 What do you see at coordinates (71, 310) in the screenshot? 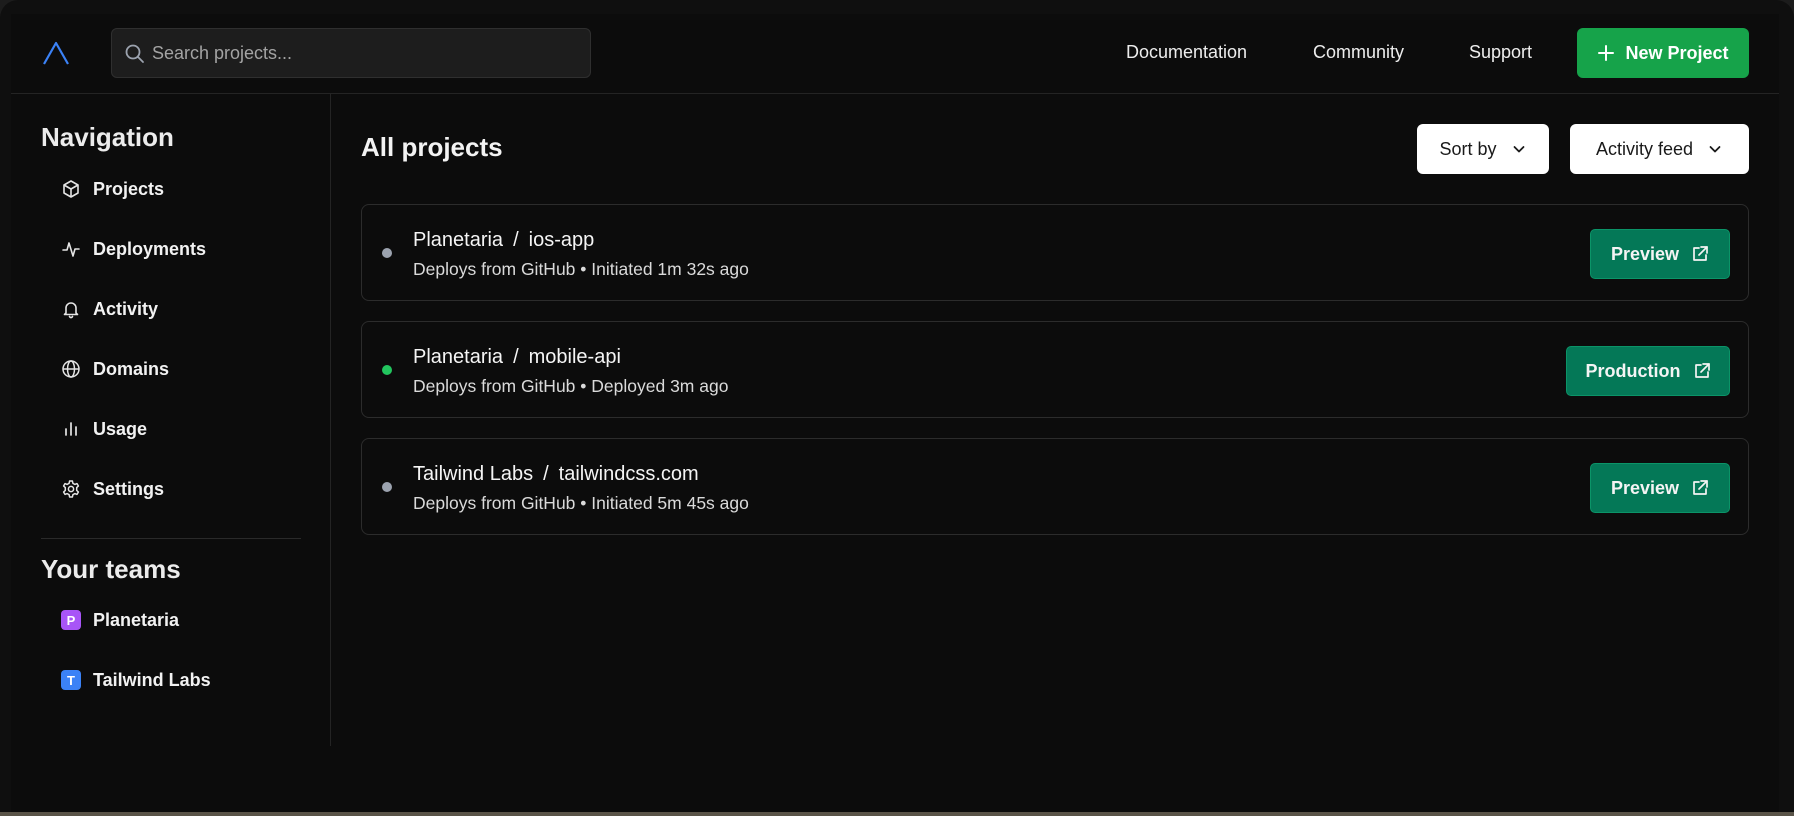
I see `bell-icon` at bounding box center [71, 310].